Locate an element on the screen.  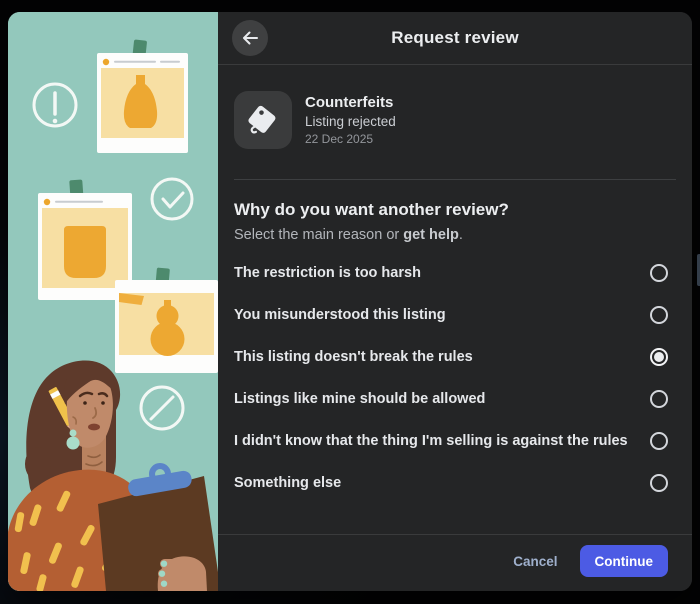
reason-option-something-else: Something else is located at coordinates (455, 483).